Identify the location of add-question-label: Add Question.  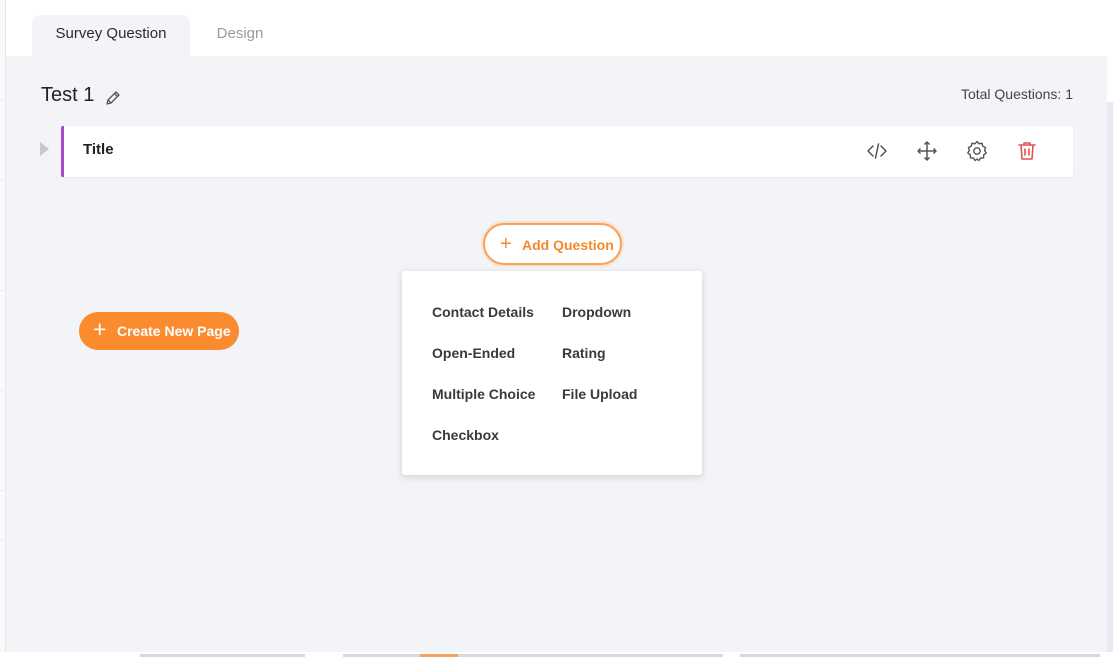
(568, 245).